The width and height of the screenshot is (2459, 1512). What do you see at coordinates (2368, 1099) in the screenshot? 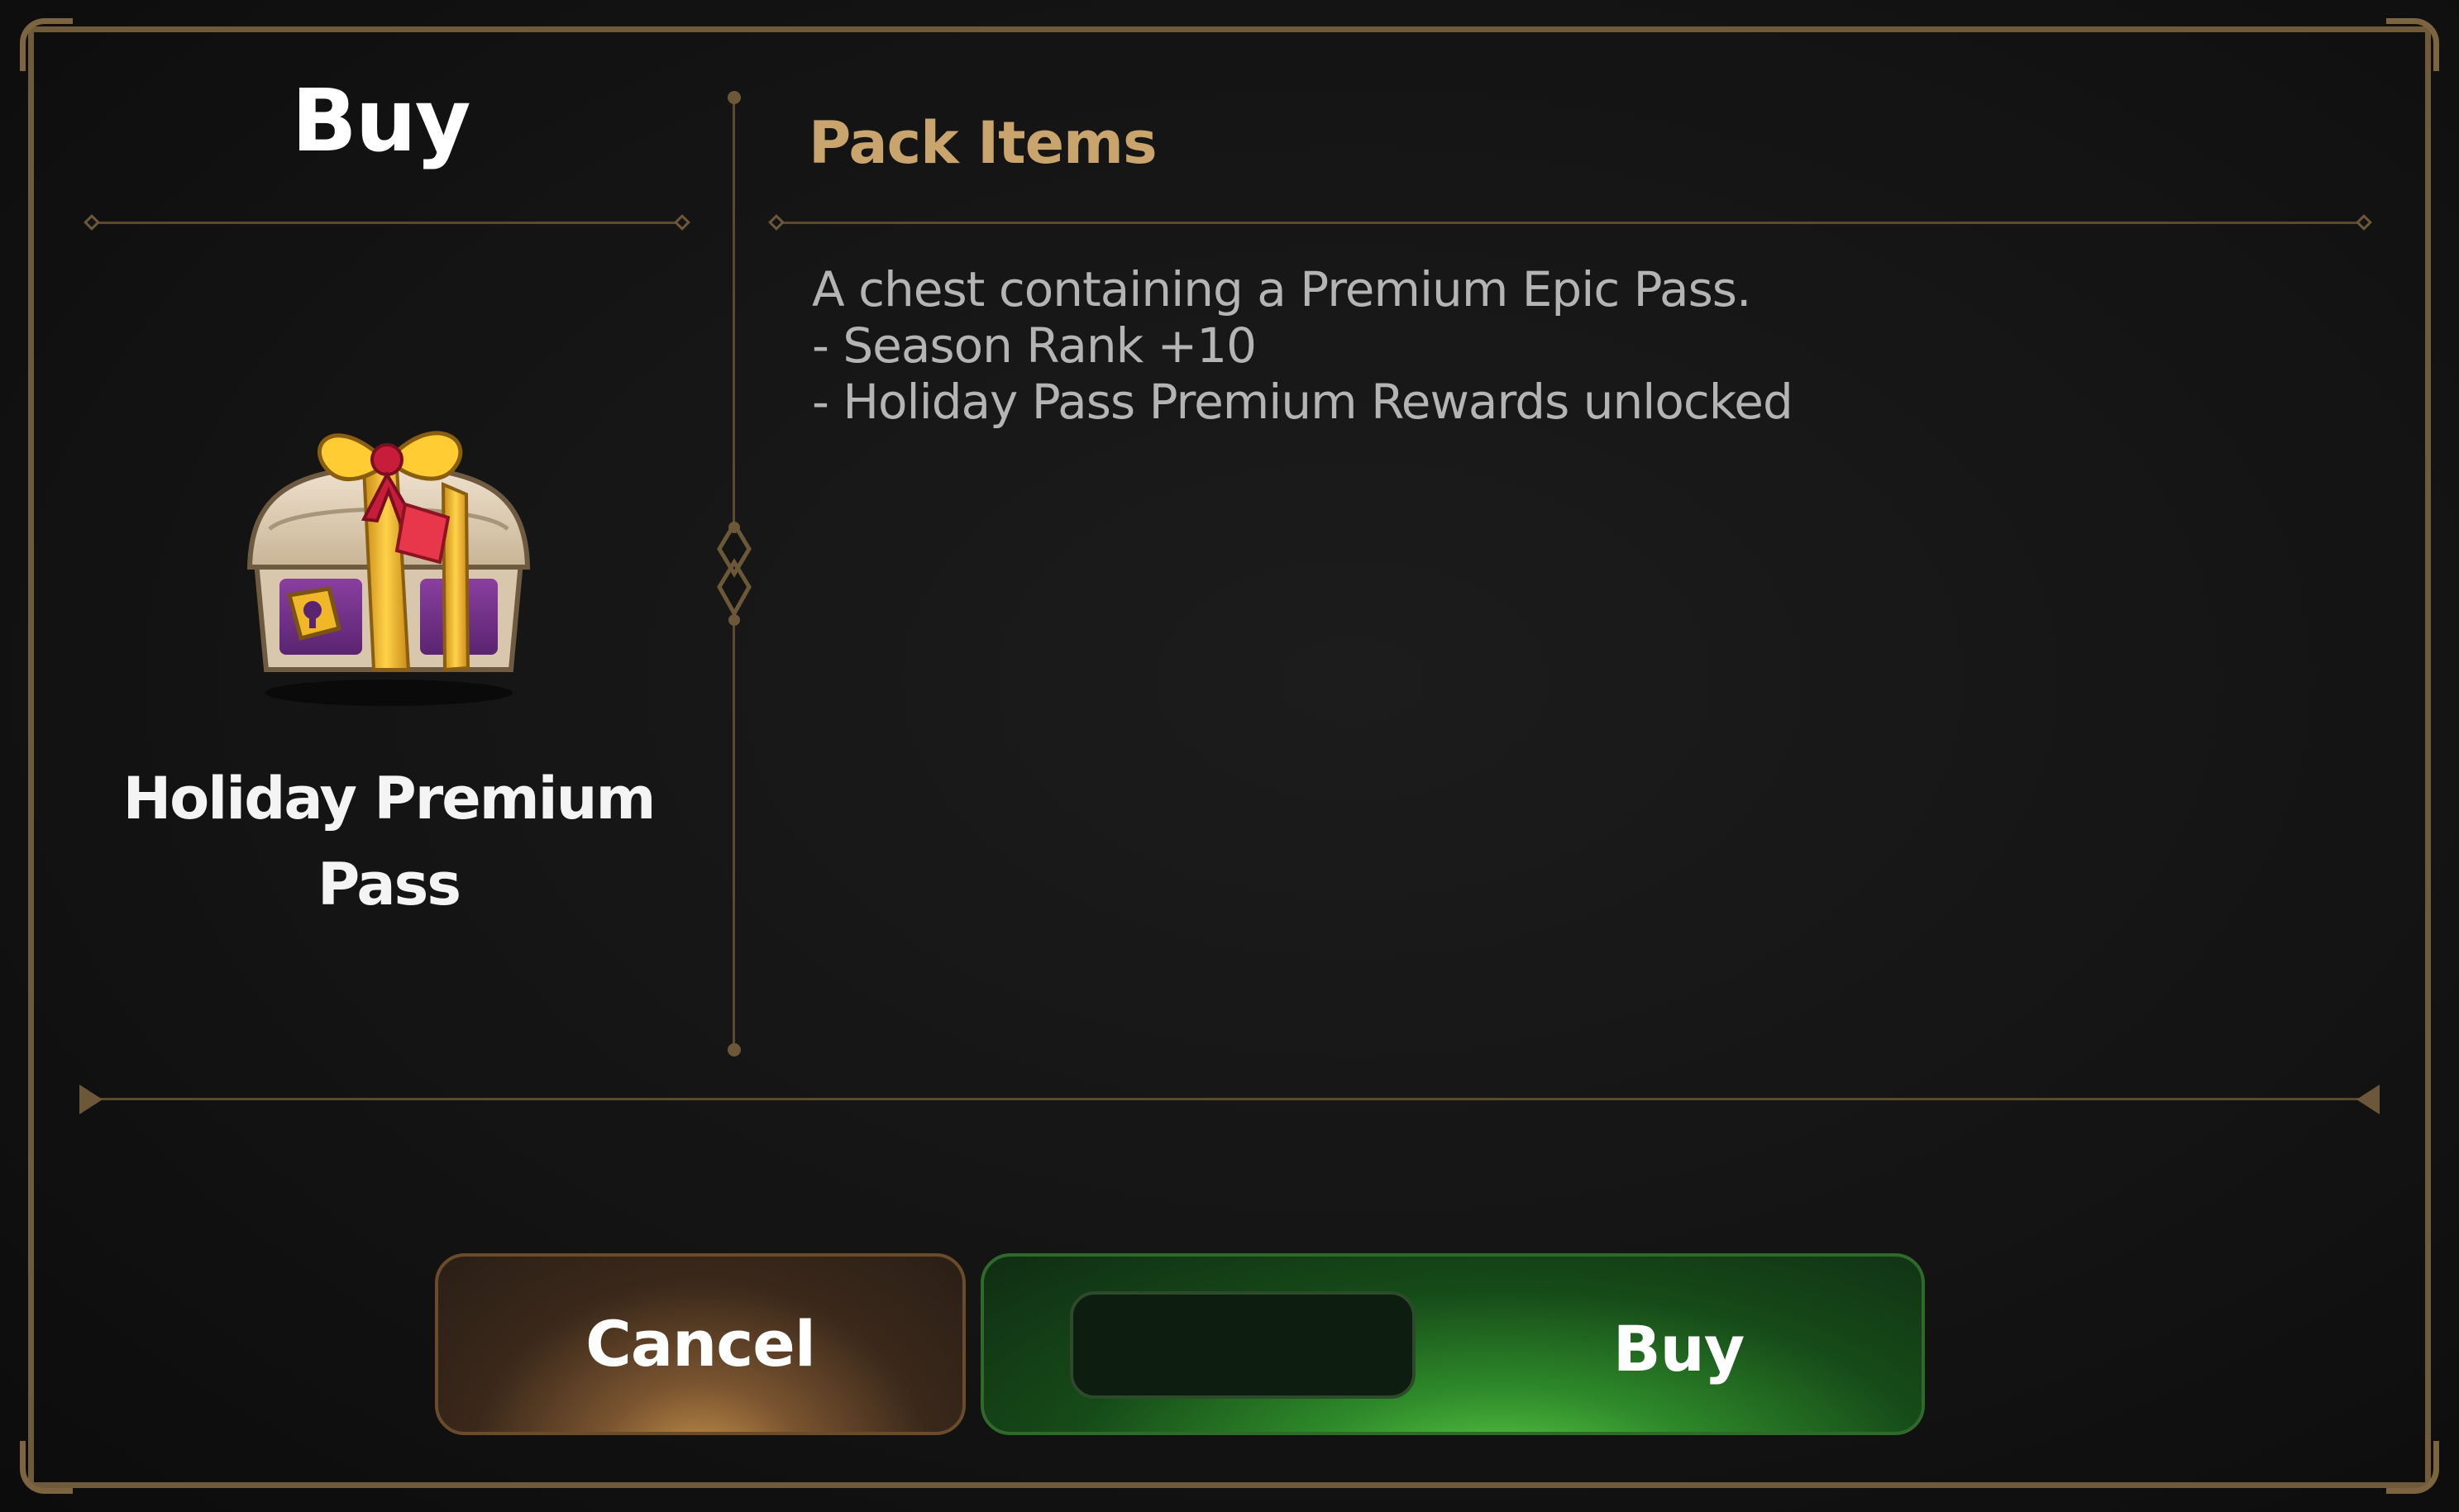
I see `divider-arrow-right` at bounding box center [2368, 1099].